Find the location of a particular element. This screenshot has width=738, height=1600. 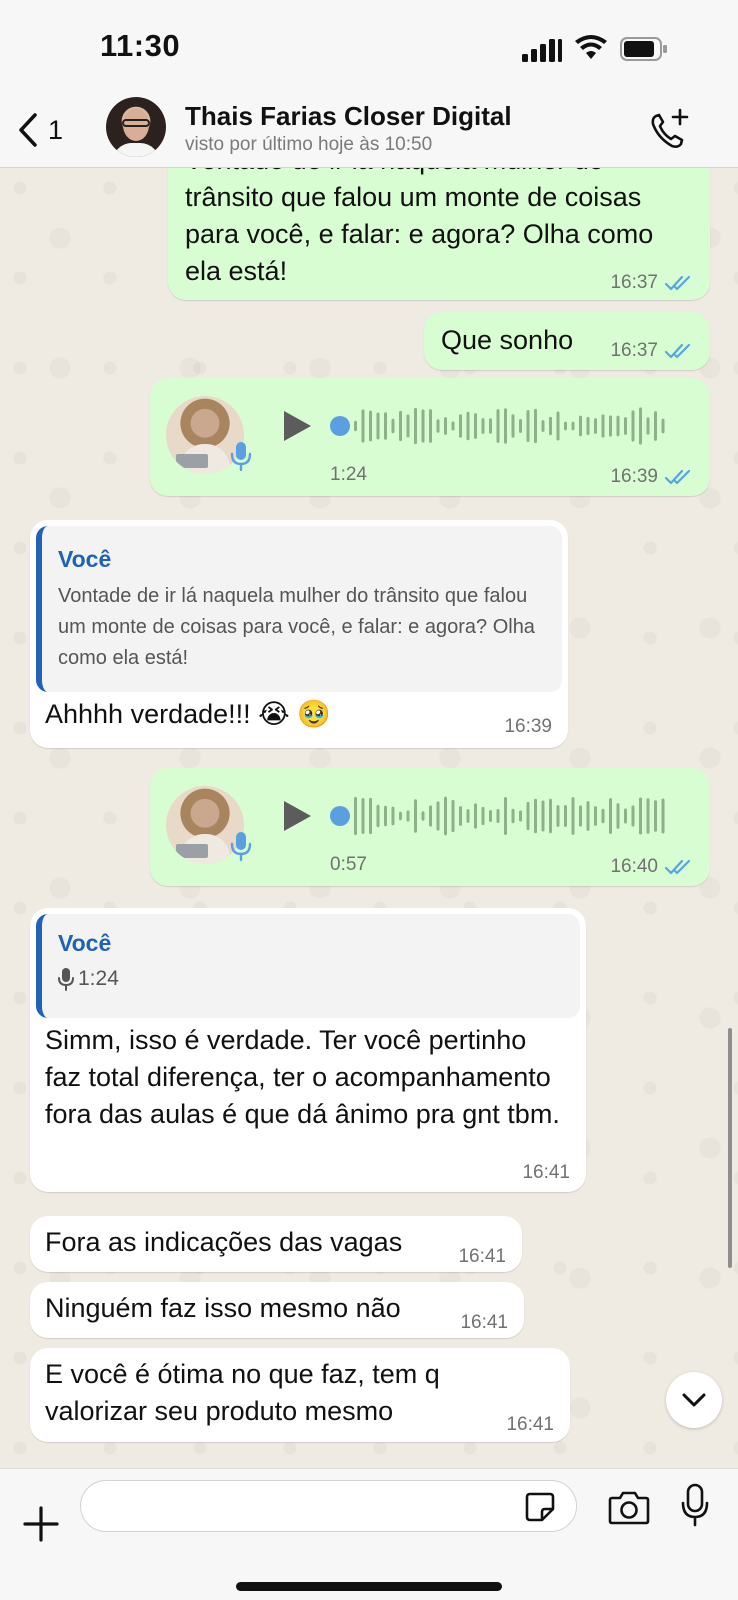

audio-message-outgoing: 0:57 16:40 is located at coordinates (430, 827).